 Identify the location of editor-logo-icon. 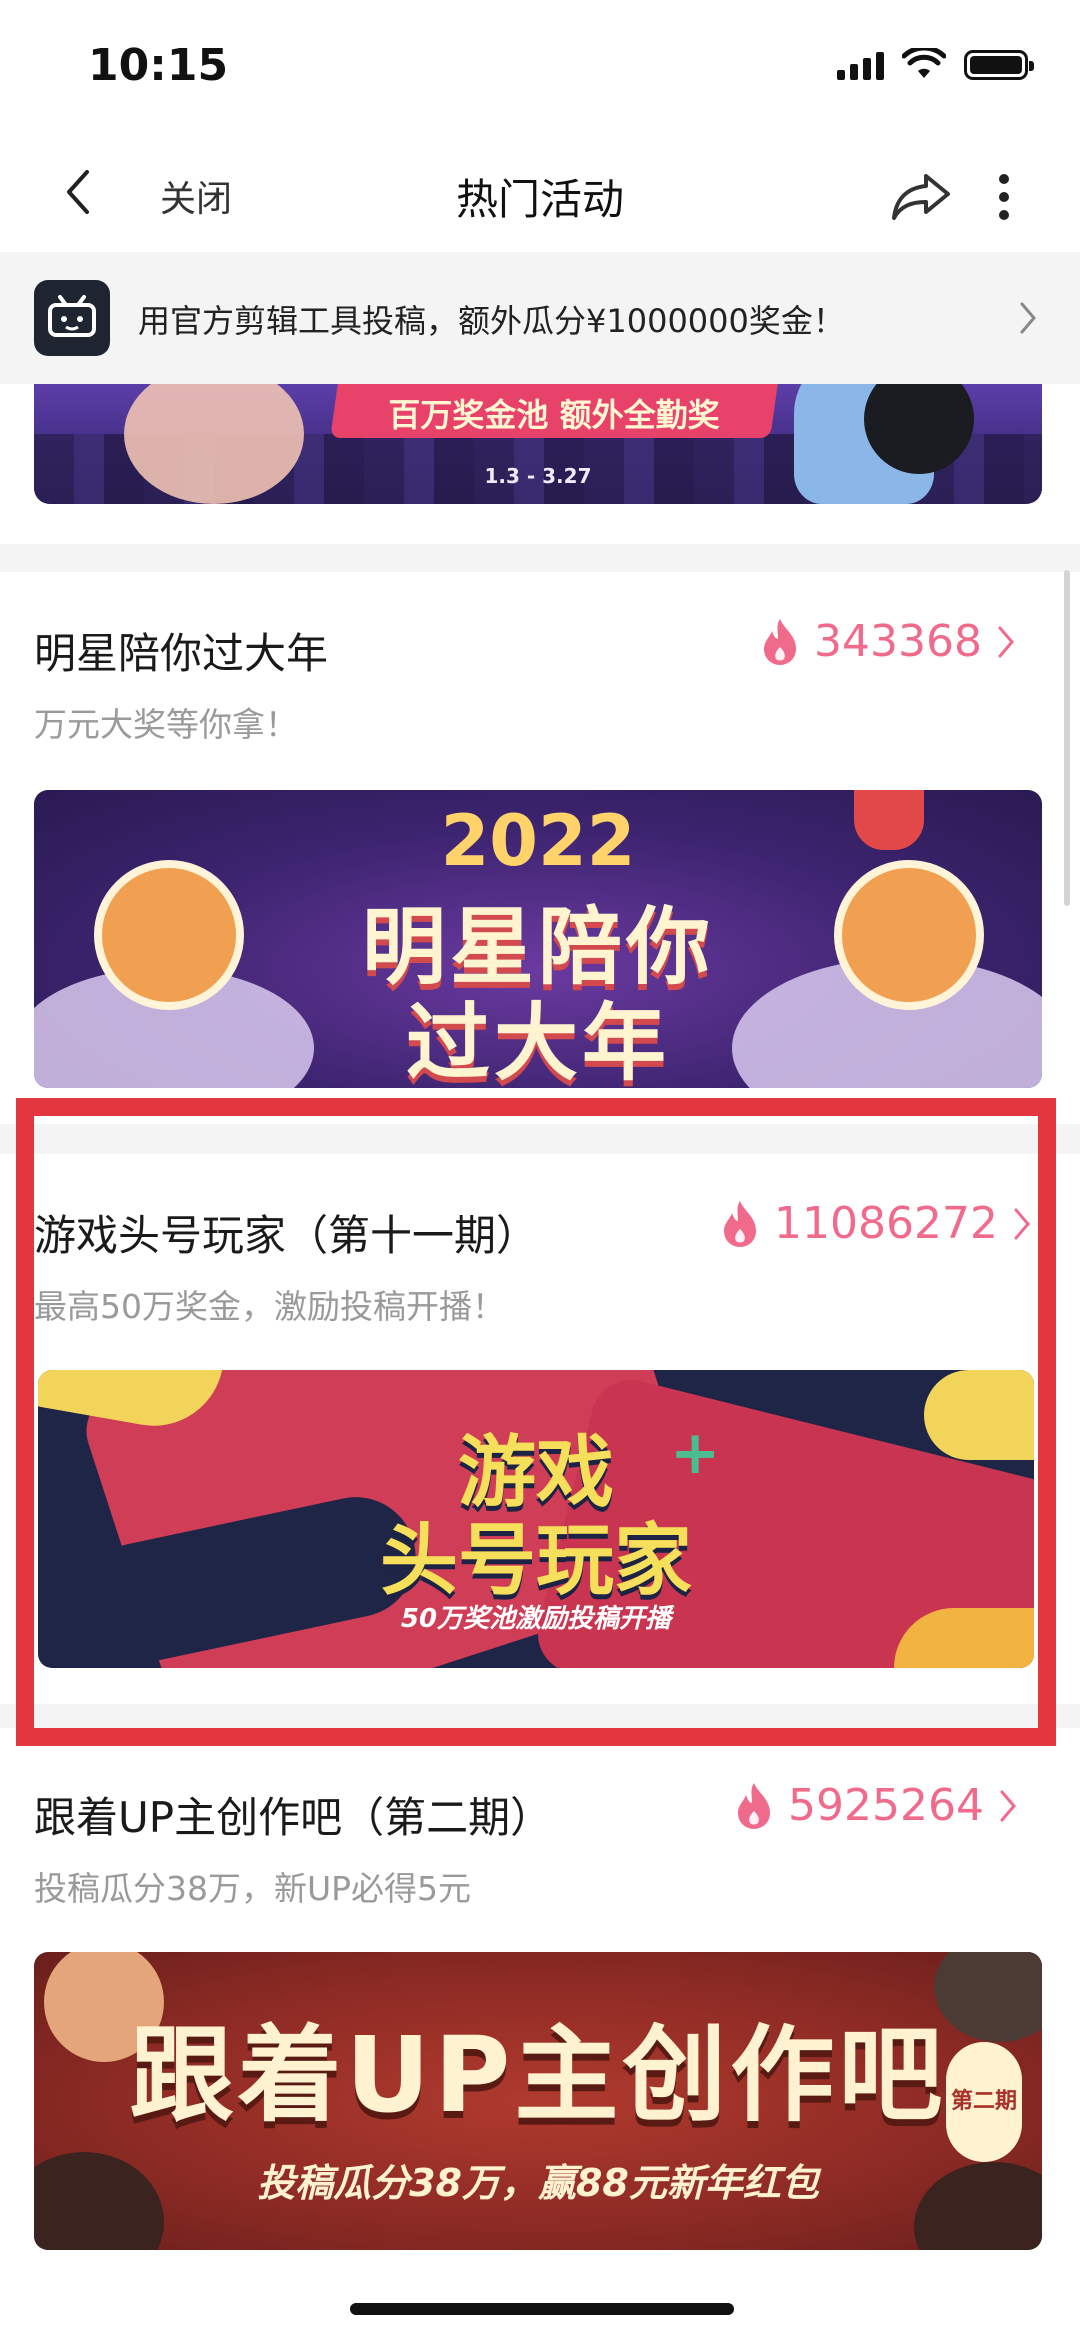
(72, 318).